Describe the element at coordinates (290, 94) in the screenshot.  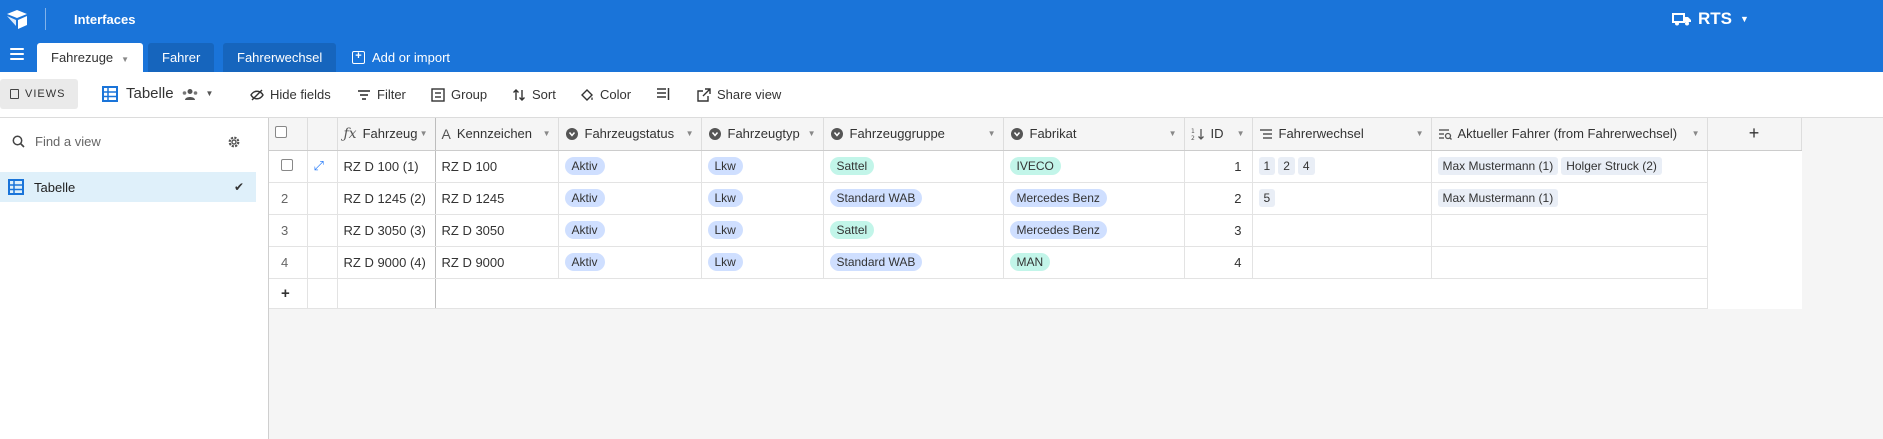
I see `hide-fields-button: Hide fields` at that location.